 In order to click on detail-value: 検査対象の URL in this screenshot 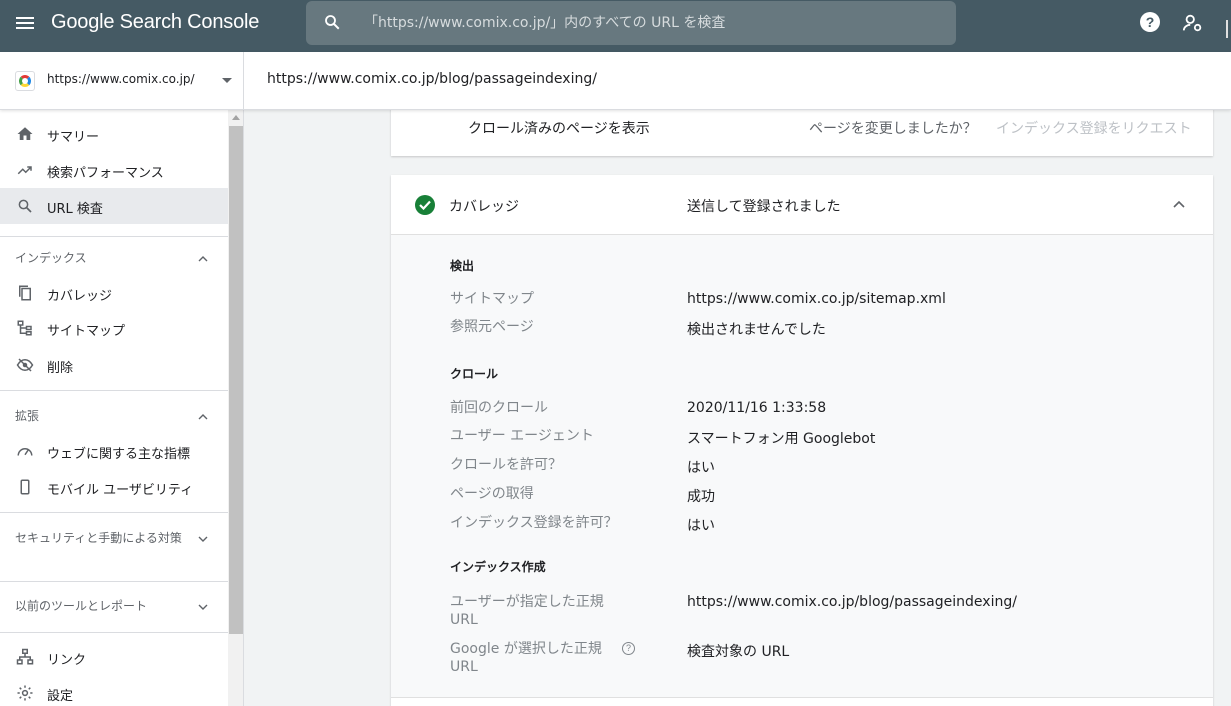, I will do `click(738, 652)`.